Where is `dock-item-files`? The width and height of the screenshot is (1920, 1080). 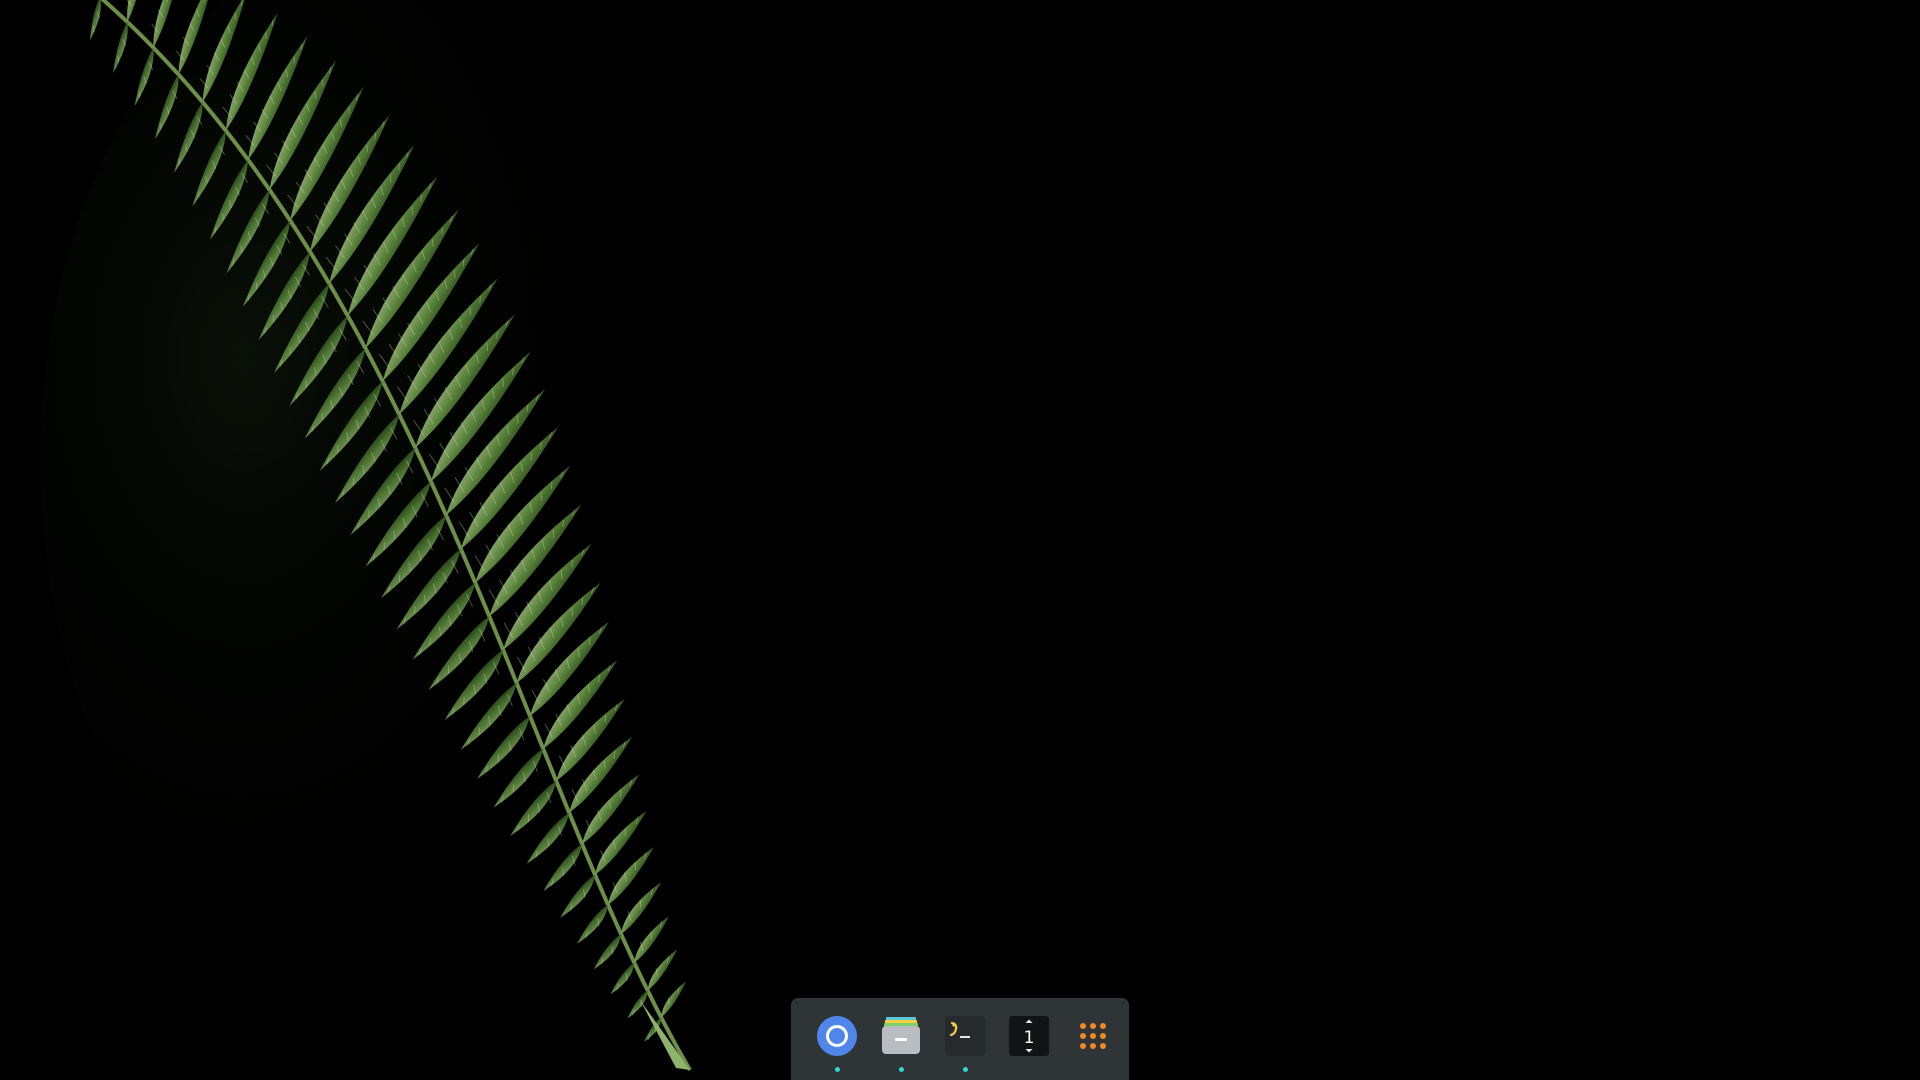 dock-item-files is located at coordinates (901, 1039).